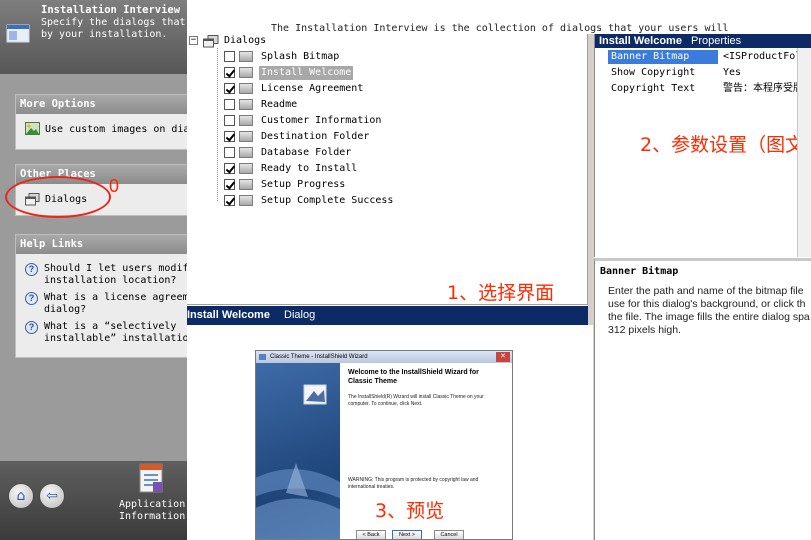  I want to click on page-title: Installation Interview, so click(111, 10).